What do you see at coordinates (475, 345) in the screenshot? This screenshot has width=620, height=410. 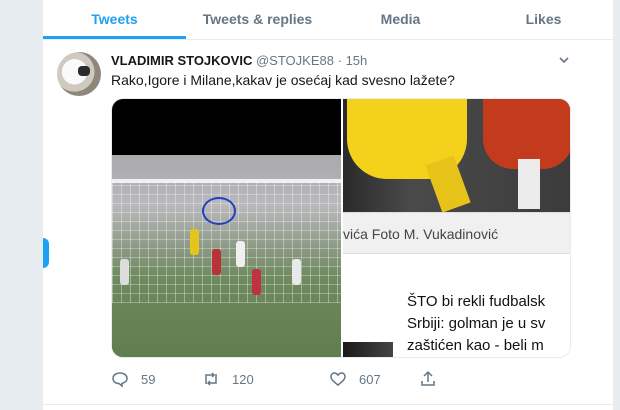 I see `headline-line: zaštićen kao - beli m` at bounding box center [475, 345].